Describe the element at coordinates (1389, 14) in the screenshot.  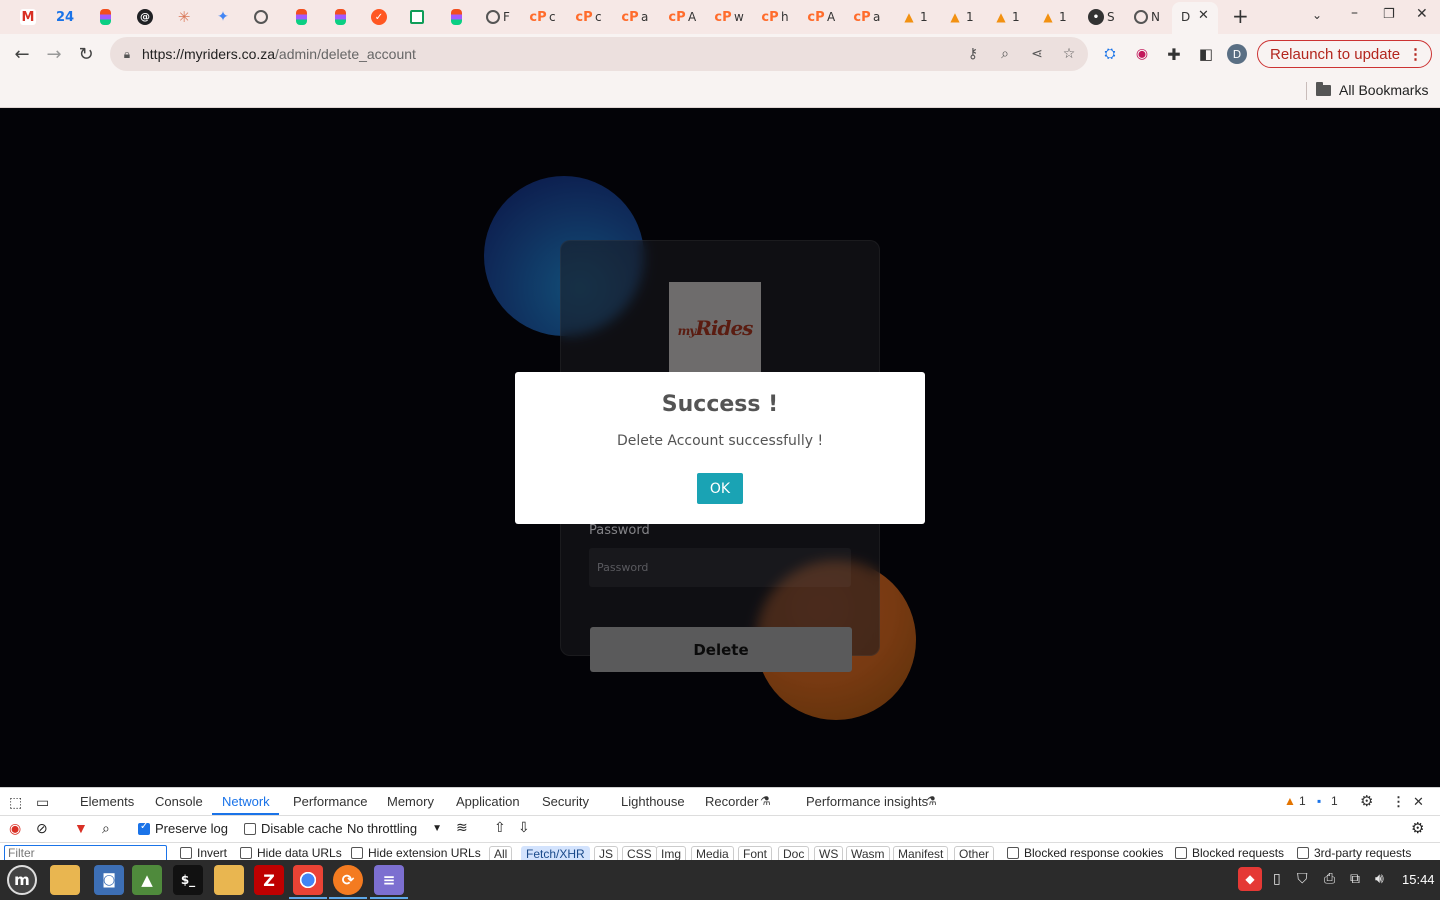
I see `restore-icon: ❐` at that location.